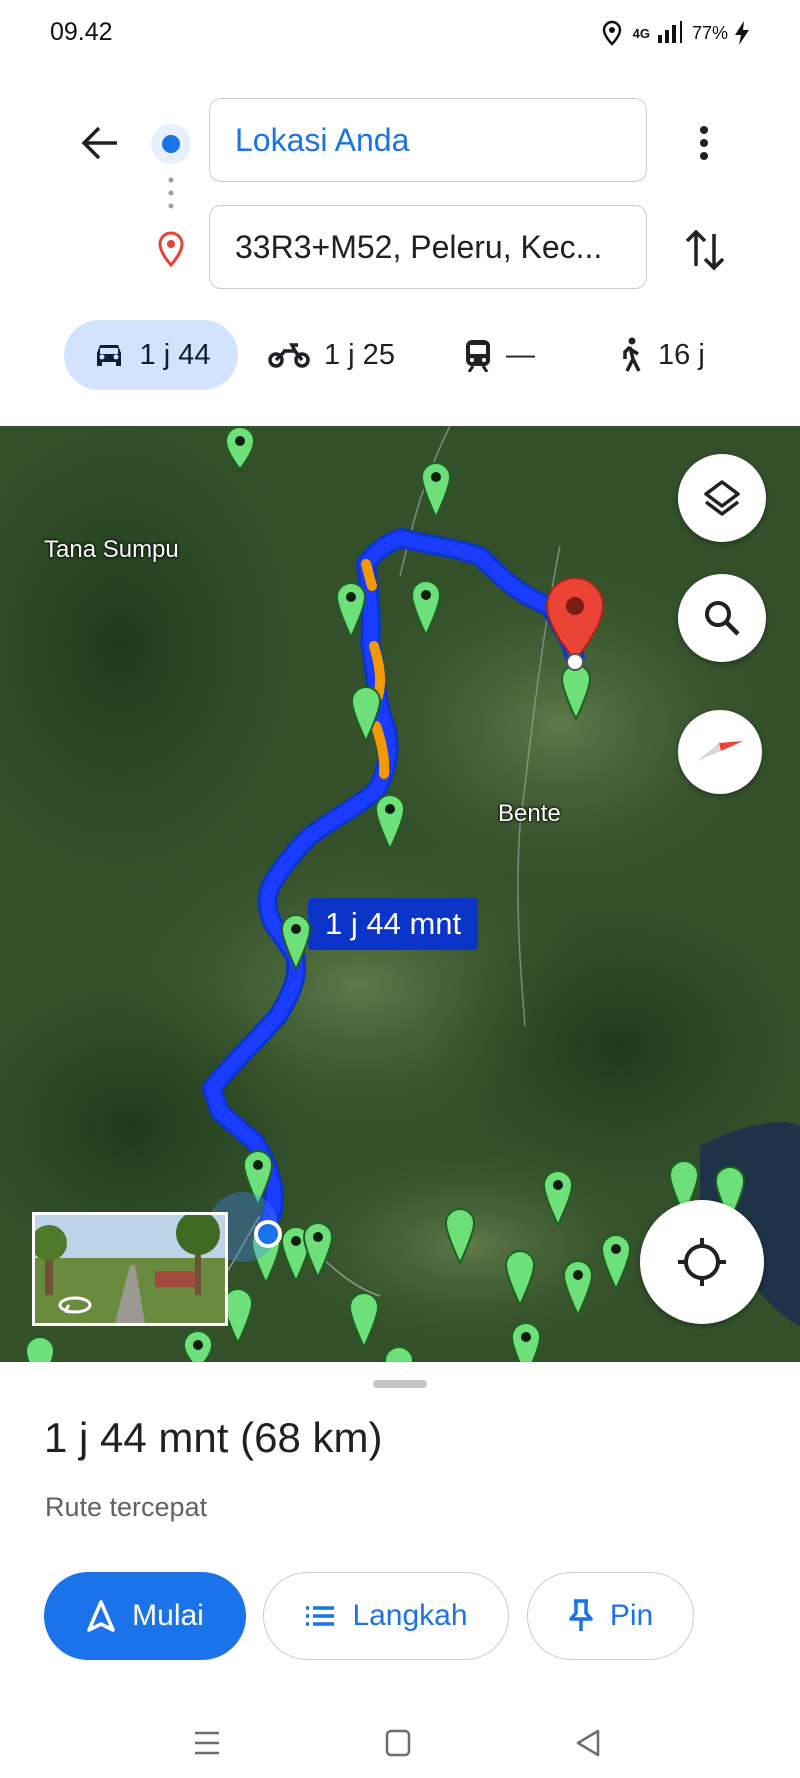 The width and height of the screenshot is (800, 1778). I want to click on map-label-place1: Tana Sumpu, so click(111, 549).